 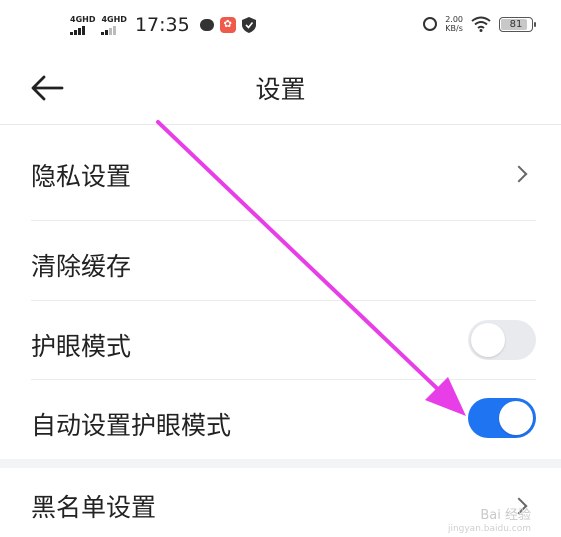 What do you see at coordinates (81, 176) in the screenshot?
I see `row-label: 隐私设置` at bounding box center [81, 176].